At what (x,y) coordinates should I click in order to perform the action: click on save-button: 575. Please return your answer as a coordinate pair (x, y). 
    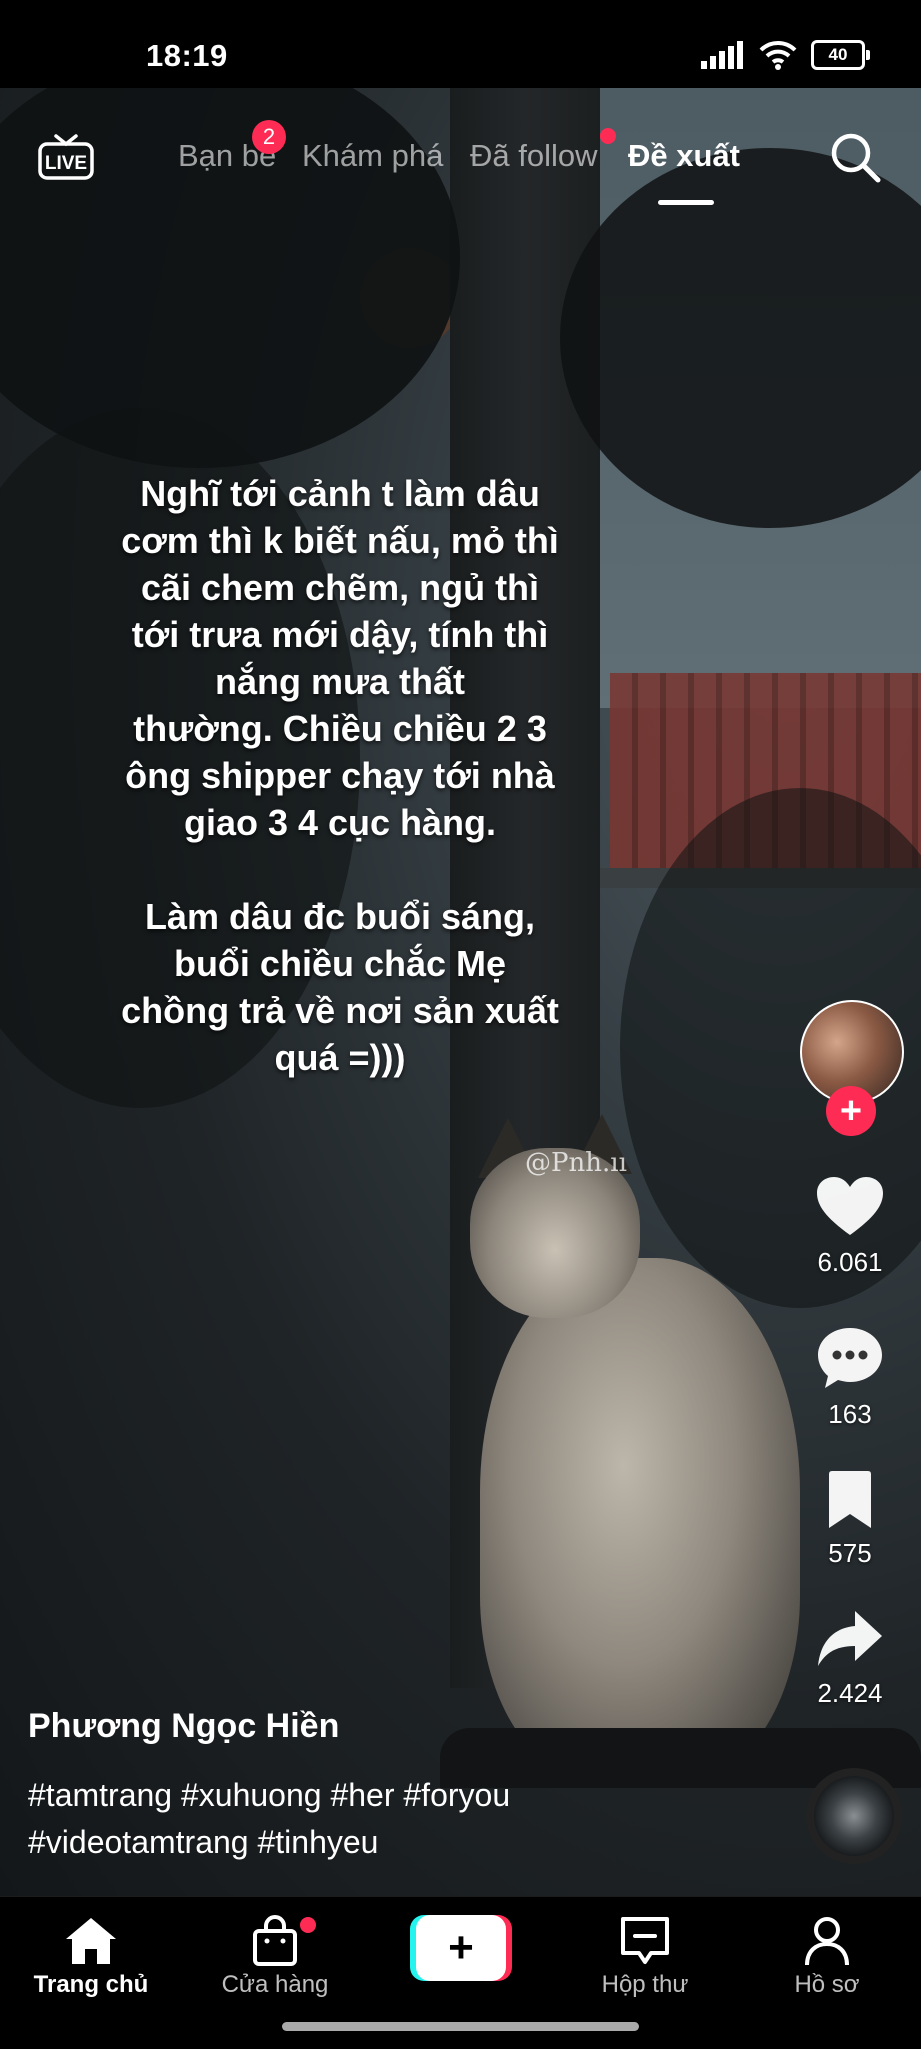
    Looking at the image, I should click on (850, 1519).